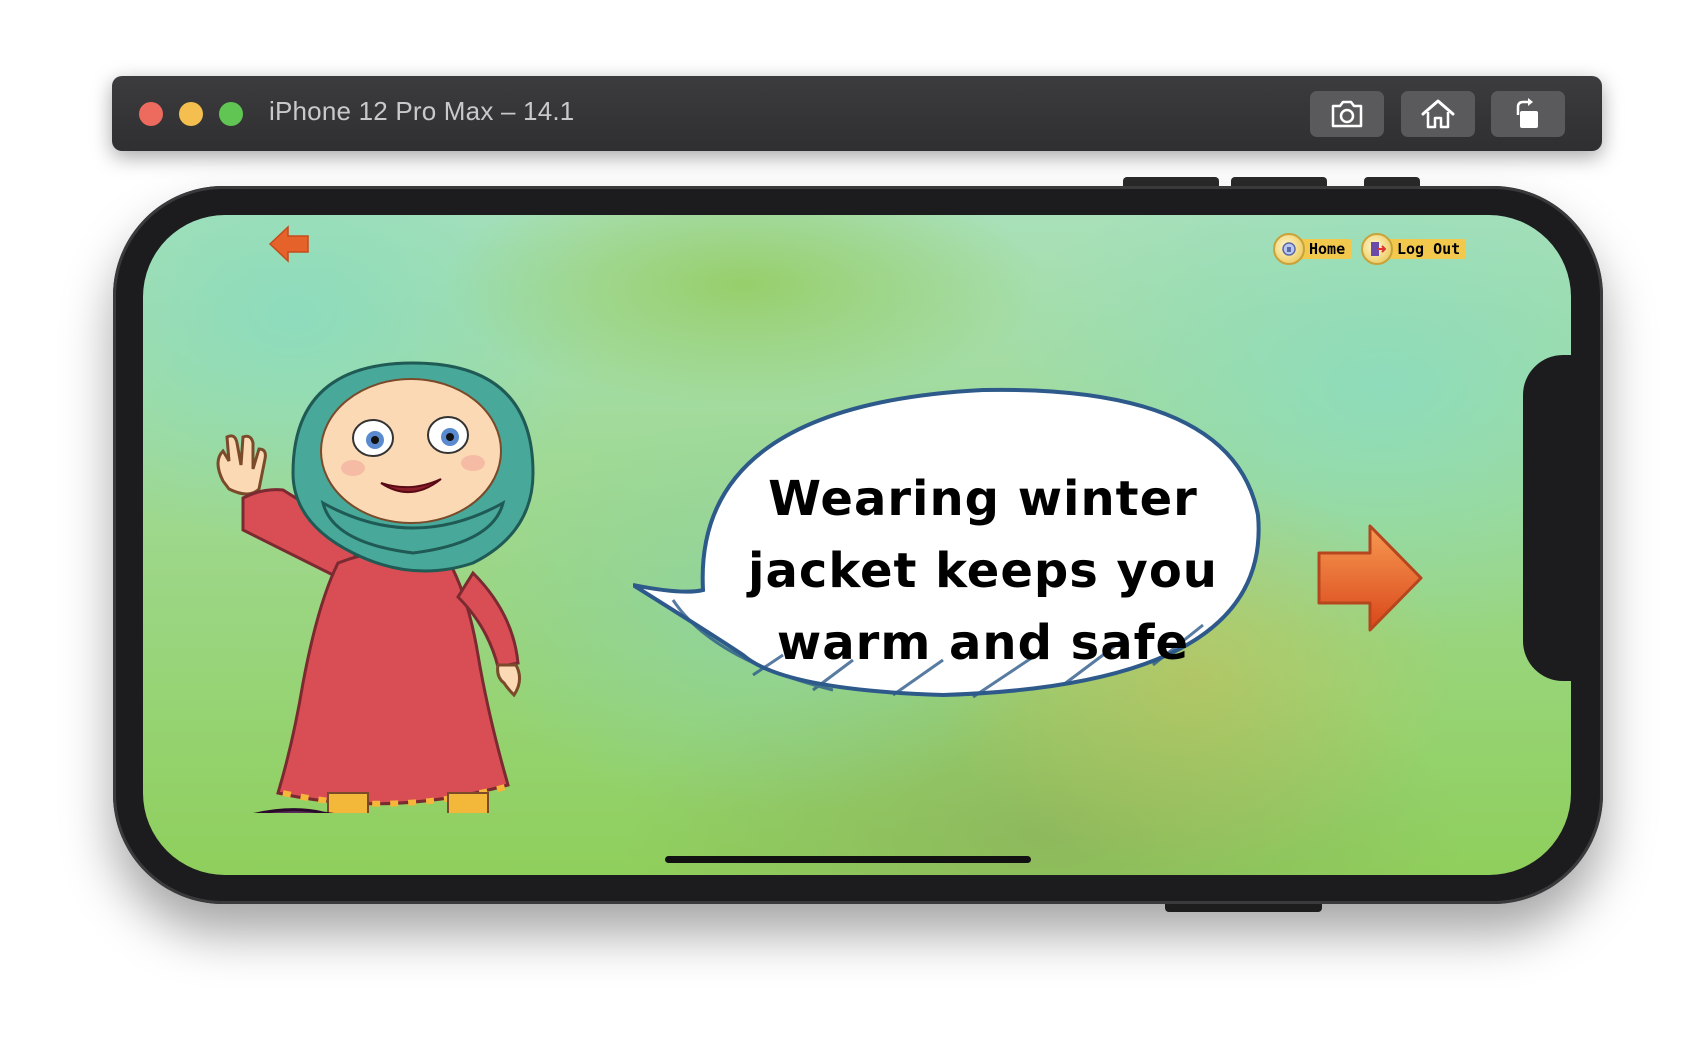  Describe the element at coordinates (1289, 249) in the screenshot. I see `home-badge-icon` at that location.